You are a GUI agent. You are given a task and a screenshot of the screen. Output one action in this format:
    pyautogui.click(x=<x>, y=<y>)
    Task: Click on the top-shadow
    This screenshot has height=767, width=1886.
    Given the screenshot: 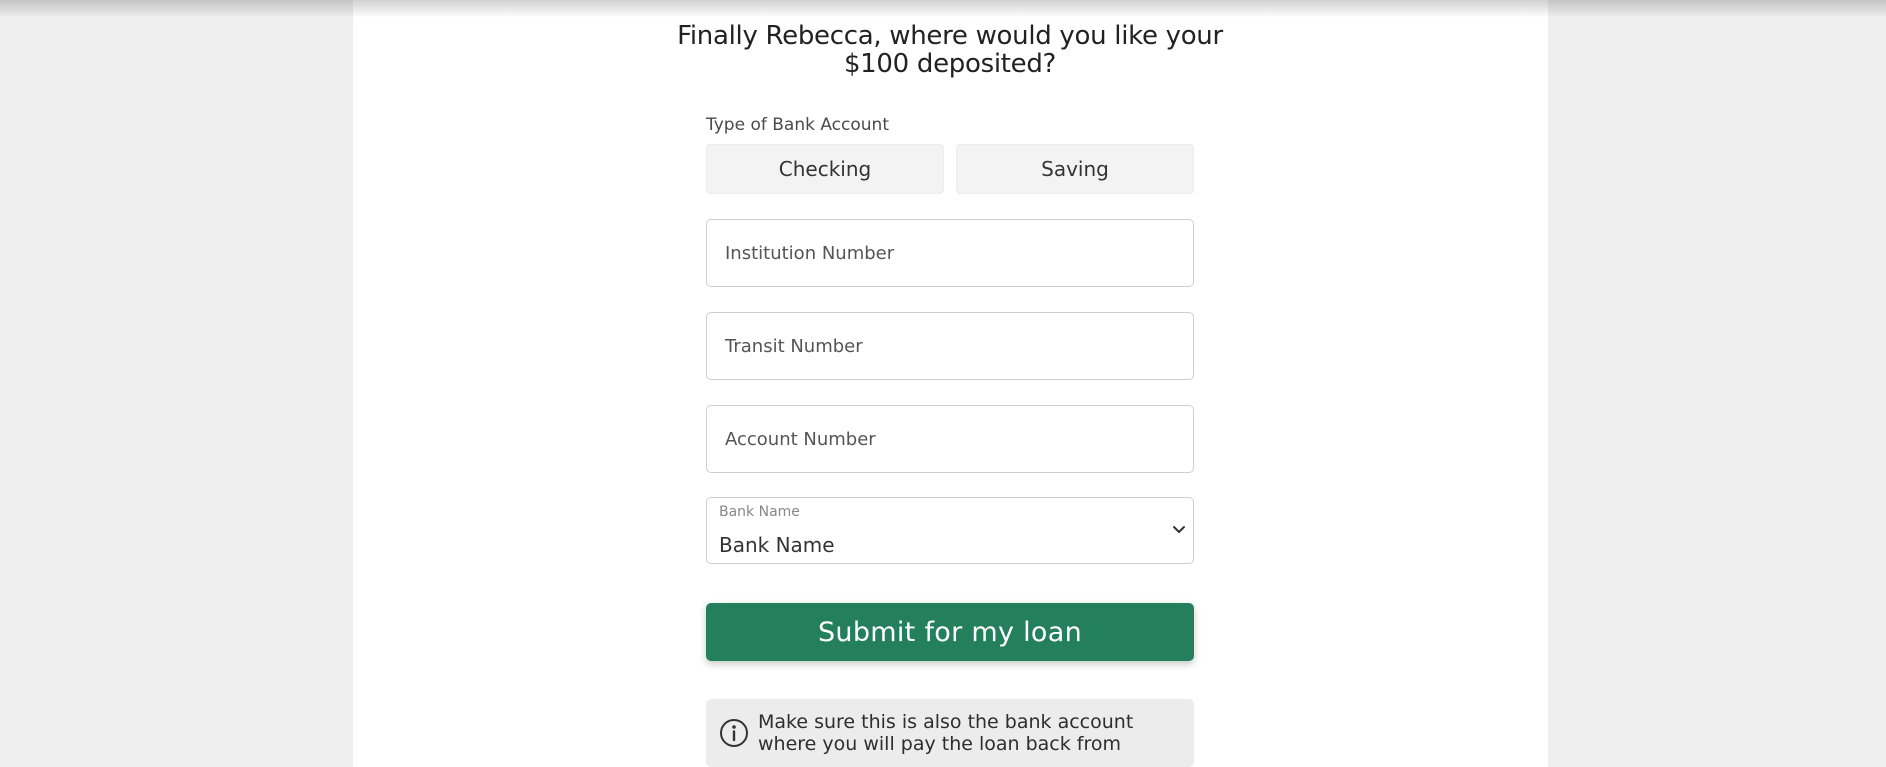 What is the action you would take?
    pyautogui.click(x=943, y=9)
    